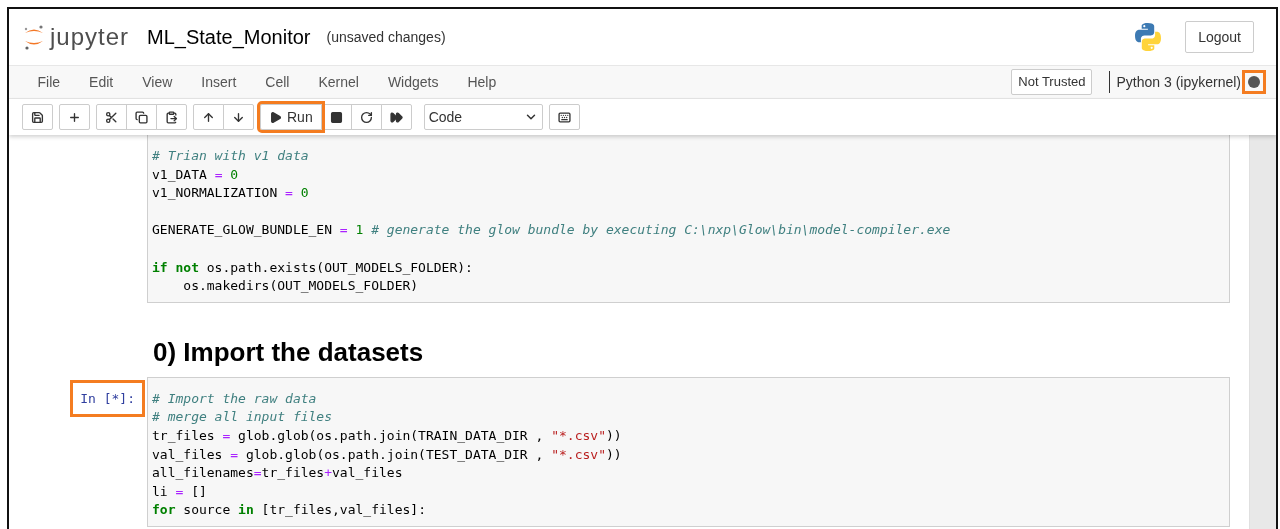  I want to click on code-line: li = [], so click(179, 491).